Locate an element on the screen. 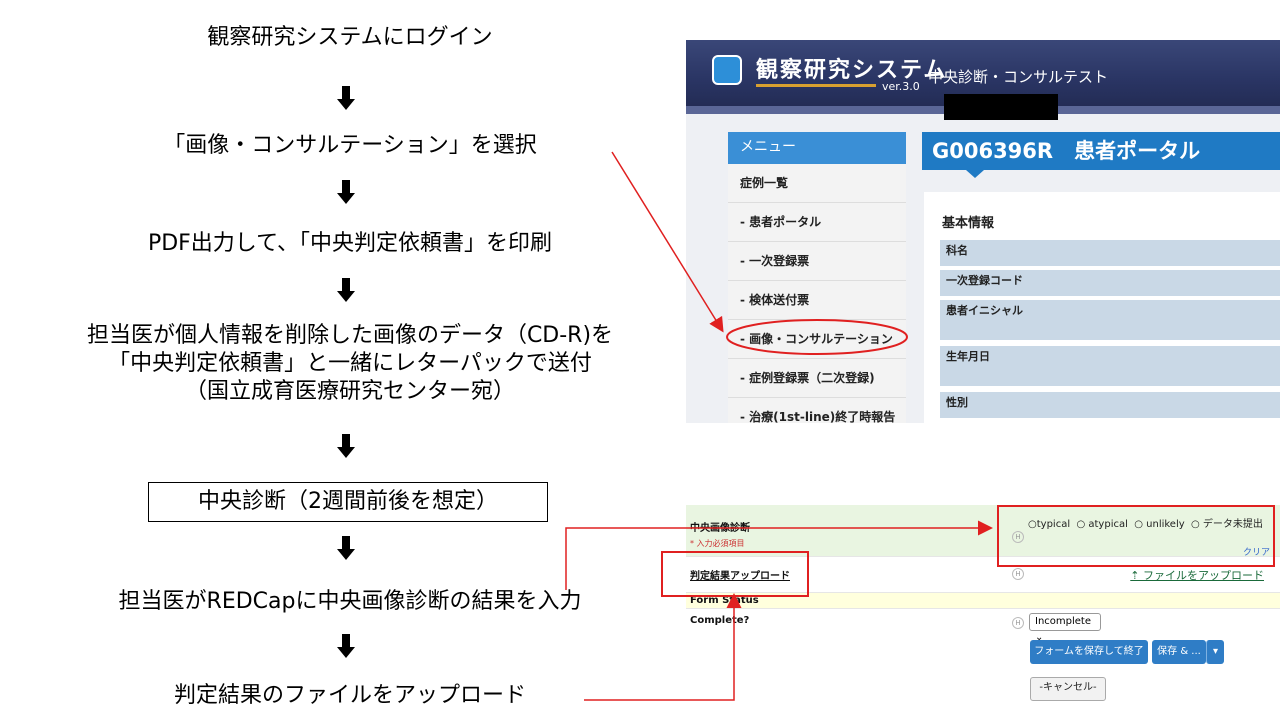 This screenshot has width=1280, height=720. annotation-arrow-result is located at coordinates (779, 555).